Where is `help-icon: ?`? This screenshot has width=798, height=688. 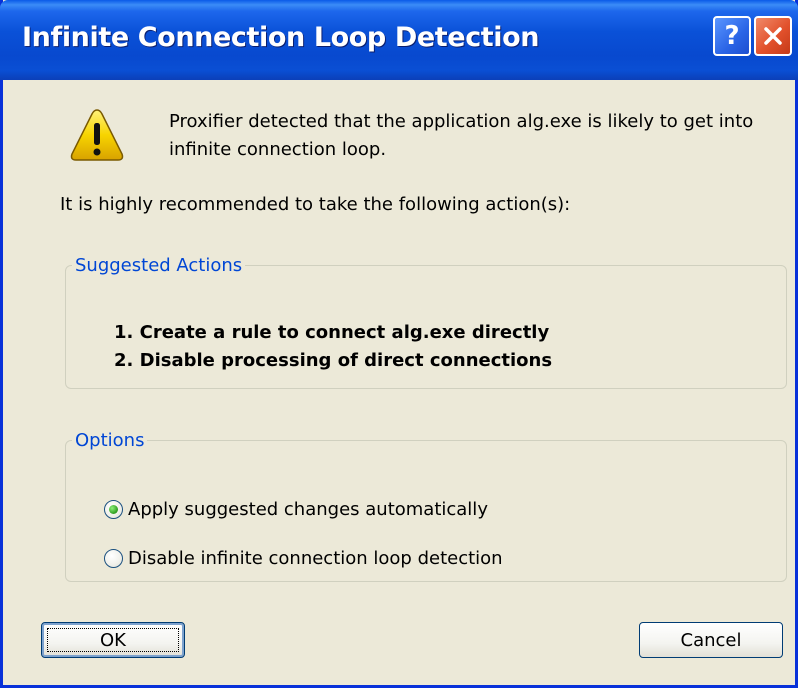
help-icon: ? is located at coordinates (732, 36).